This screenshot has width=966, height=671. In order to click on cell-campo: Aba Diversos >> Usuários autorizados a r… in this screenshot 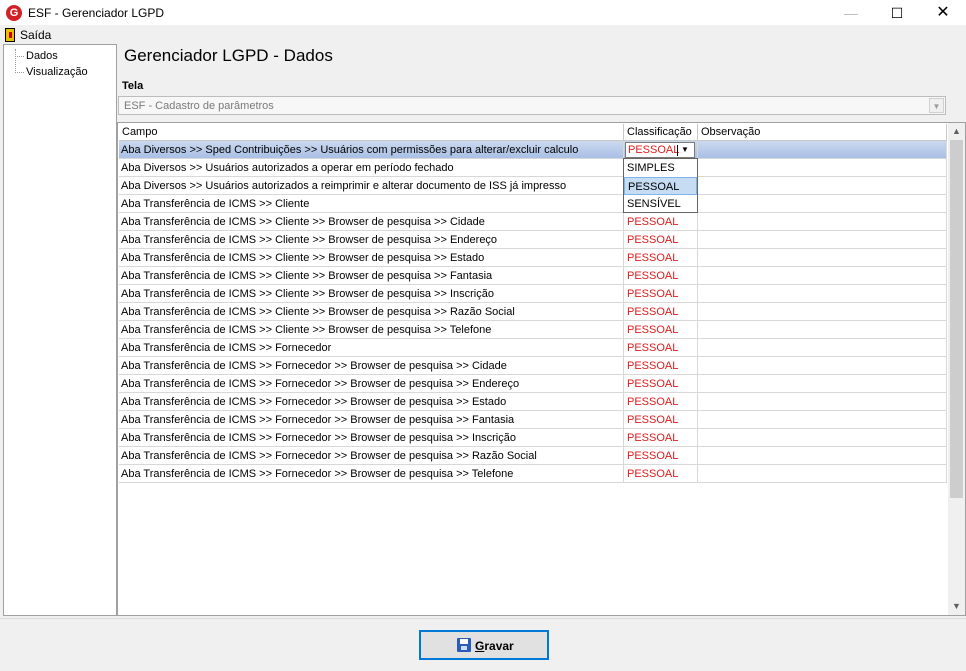, I will do `click(371, 186)`.